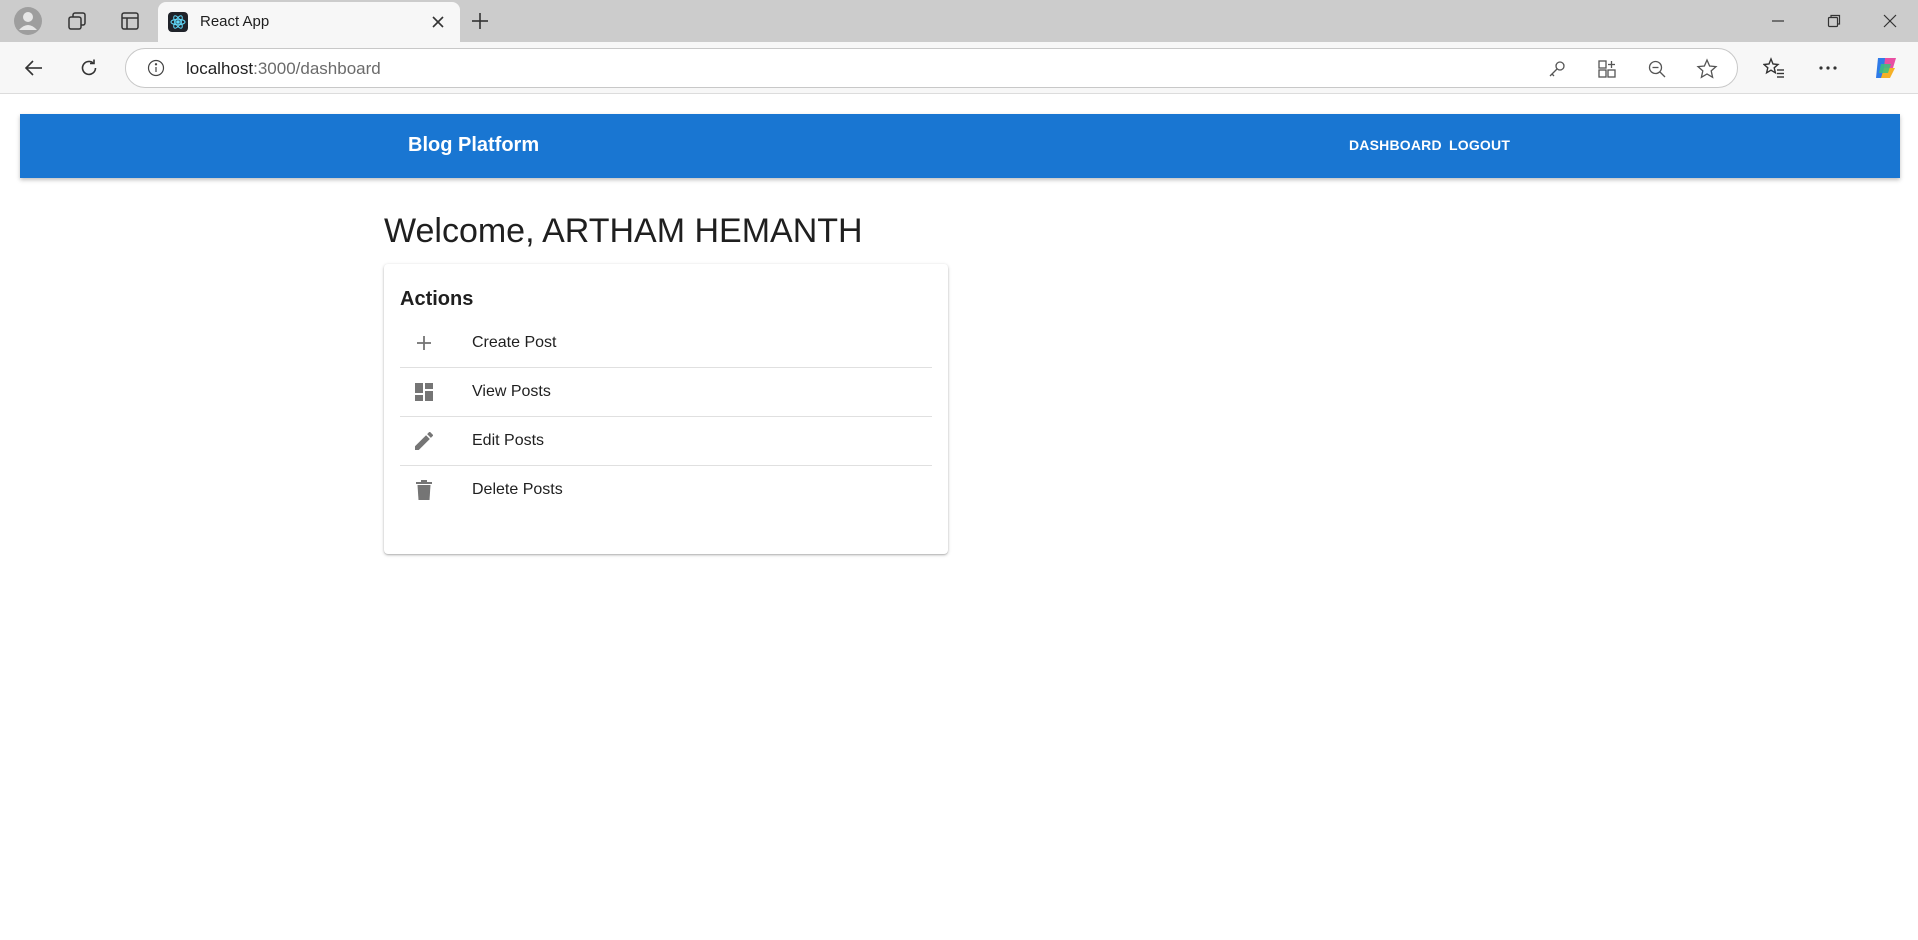 The height and width of the screenshot is (940, 1918). Describe the element at coordinates (474, 145) in the screenshot. I see `brand-title: Blog Platform` at that location.